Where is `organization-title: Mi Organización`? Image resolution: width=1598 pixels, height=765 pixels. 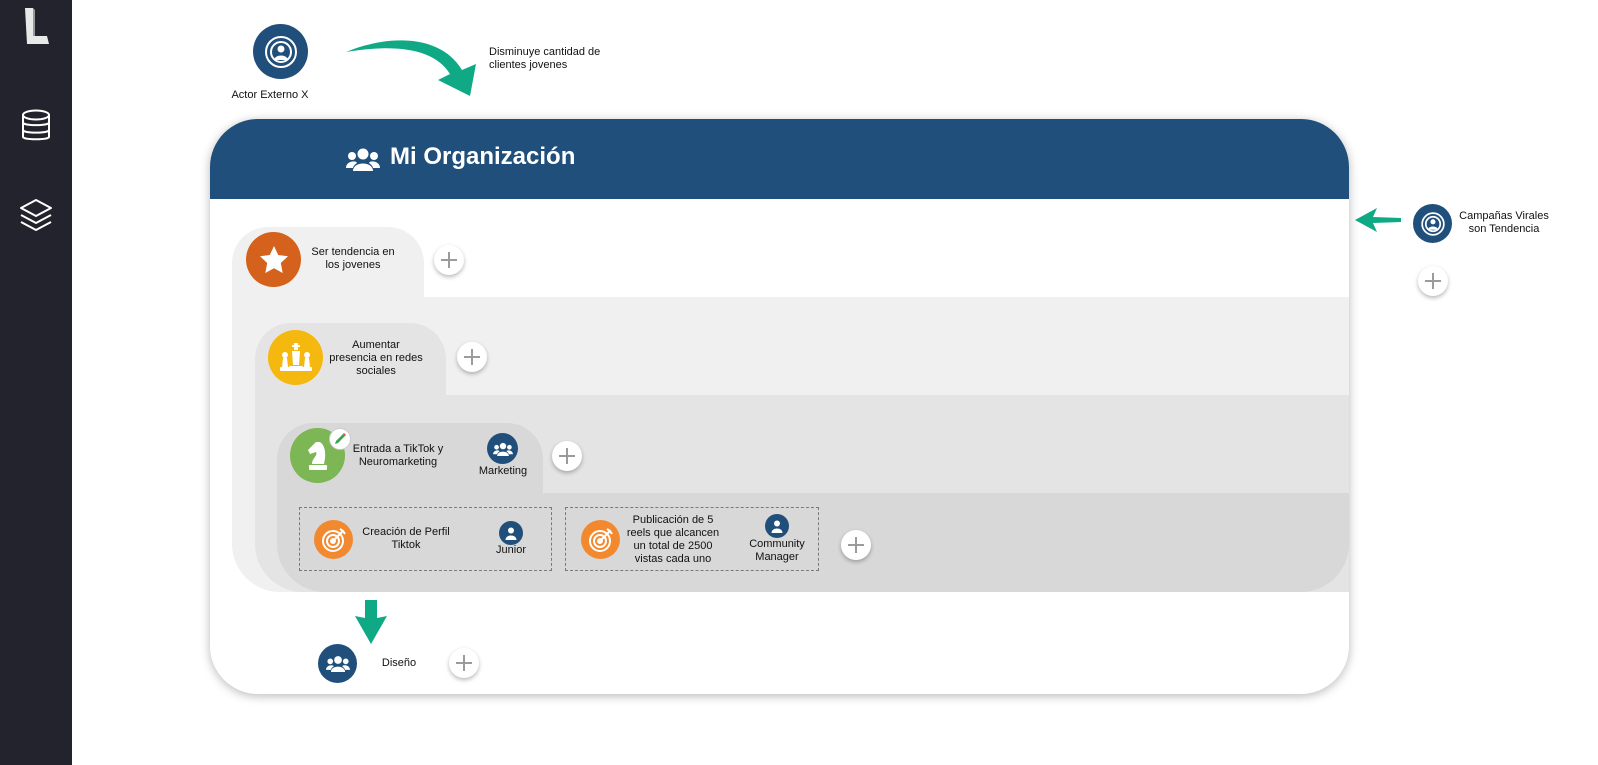 organization-title: Mi Organización is located at coordinates (483, 156).